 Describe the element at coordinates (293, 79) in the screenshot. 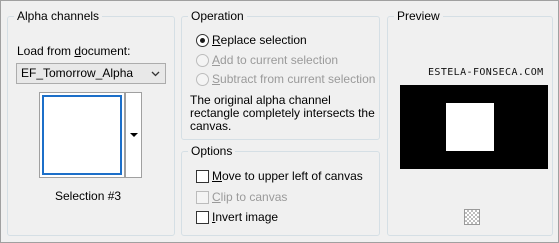

I see `radio-subtract-label: Subtract from current selection` at that location.